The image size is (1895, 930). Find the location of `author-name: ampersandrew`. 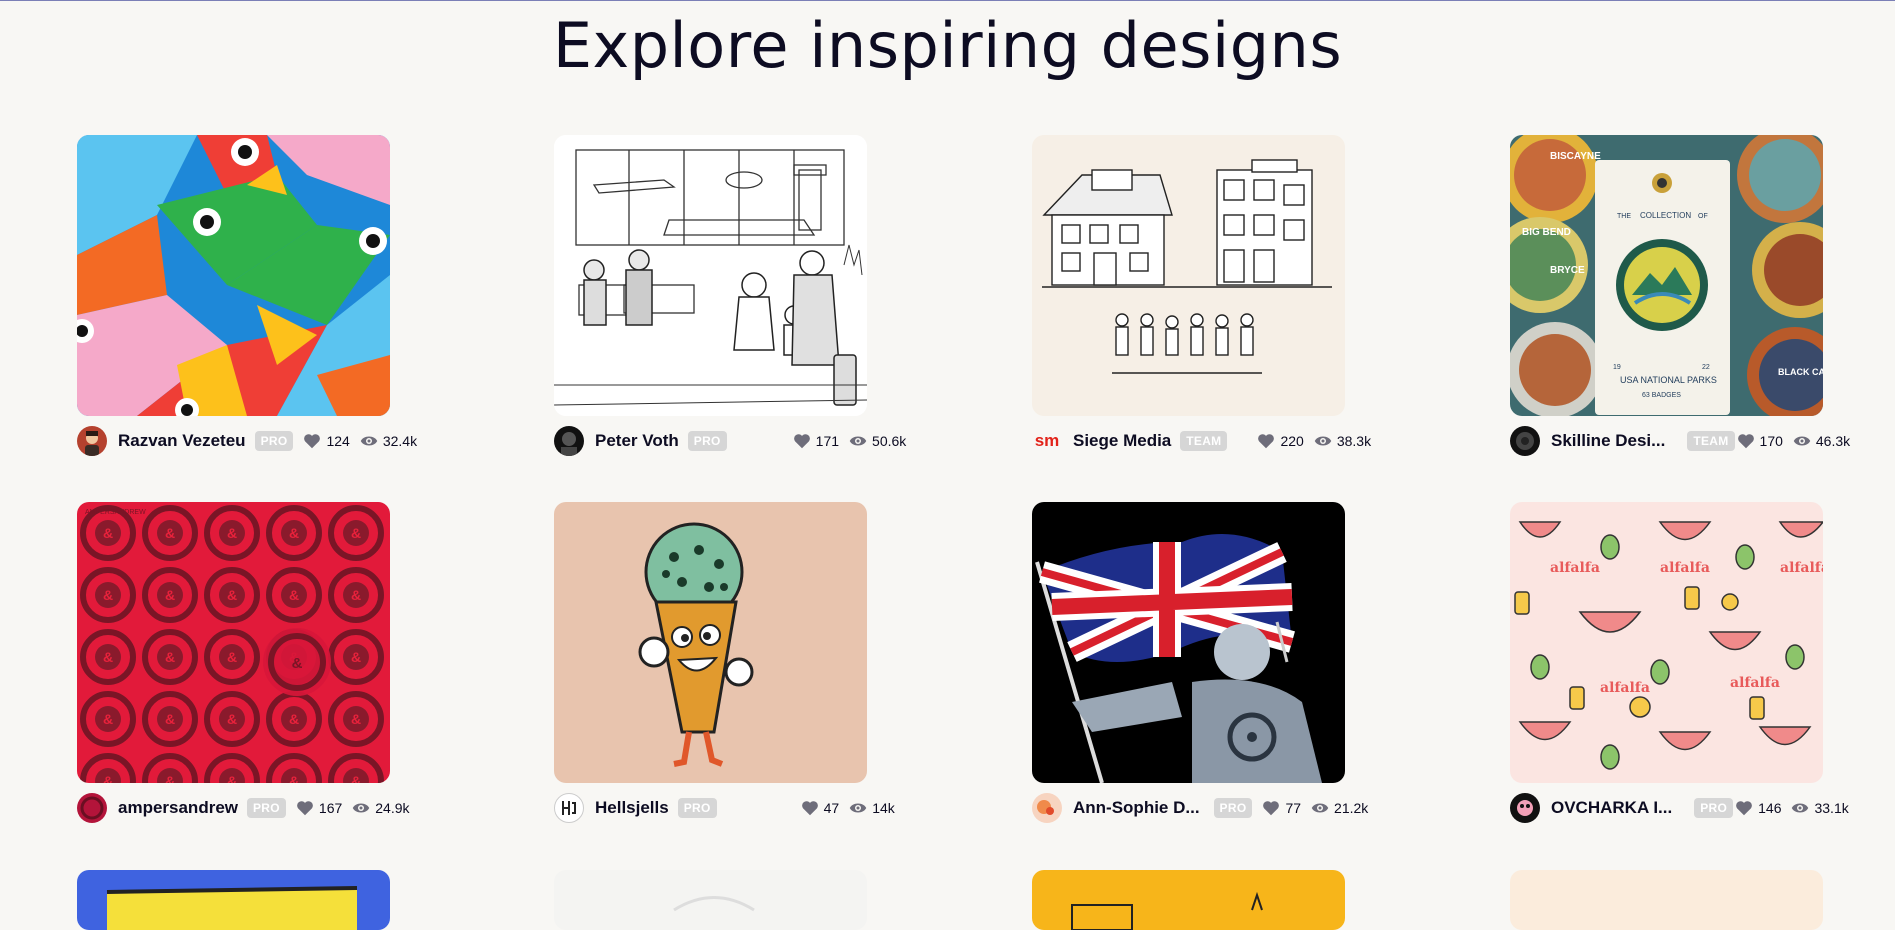

author-name: ampersandrew is located at coordinates (178, 808).